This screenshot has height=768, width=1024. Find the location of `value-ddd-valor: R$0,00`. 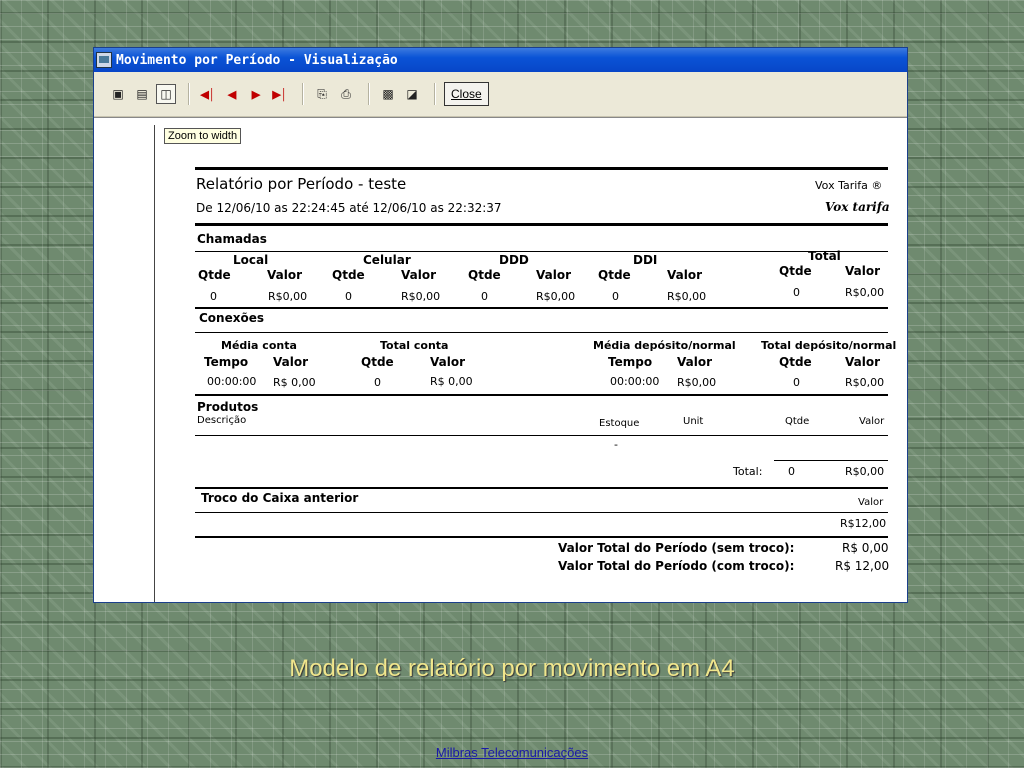

value-ddd-valor: R$0,00 is located at coordinates (556, 296).